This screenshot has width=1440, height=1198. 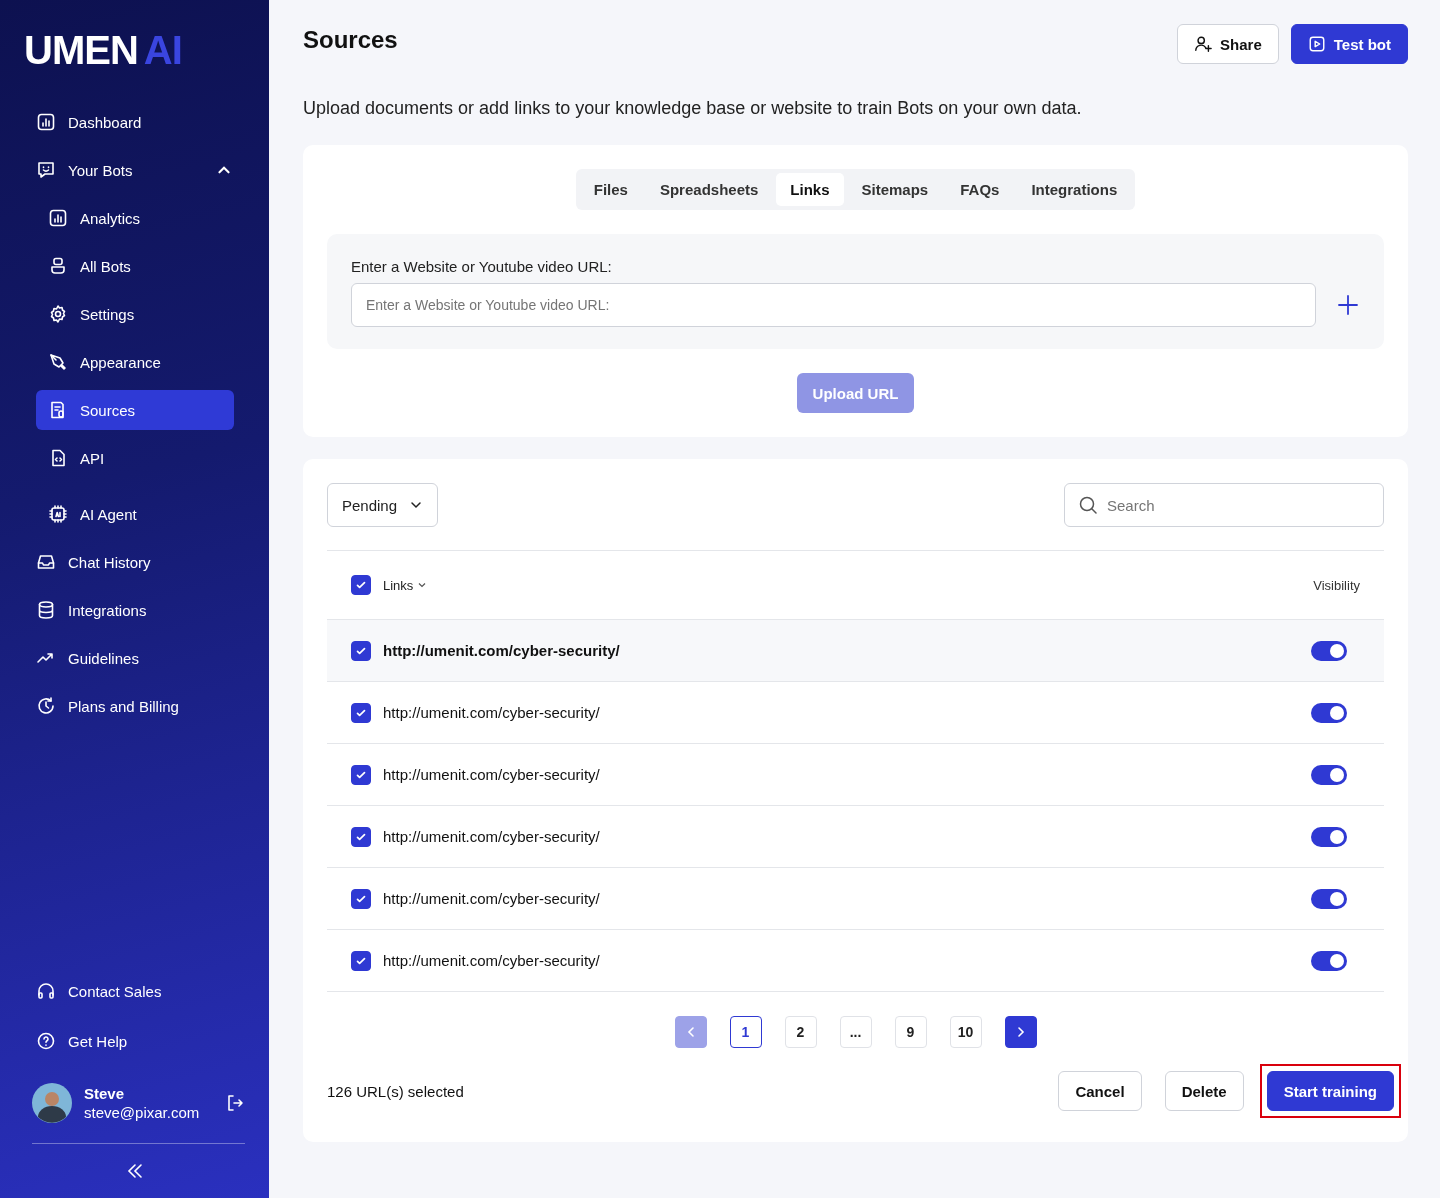 What do you see at coordinates (482, 266) in the screenshot?
I see `field-label: Enter a Website or Youtube video URL:` at bounding box center [482, 266].